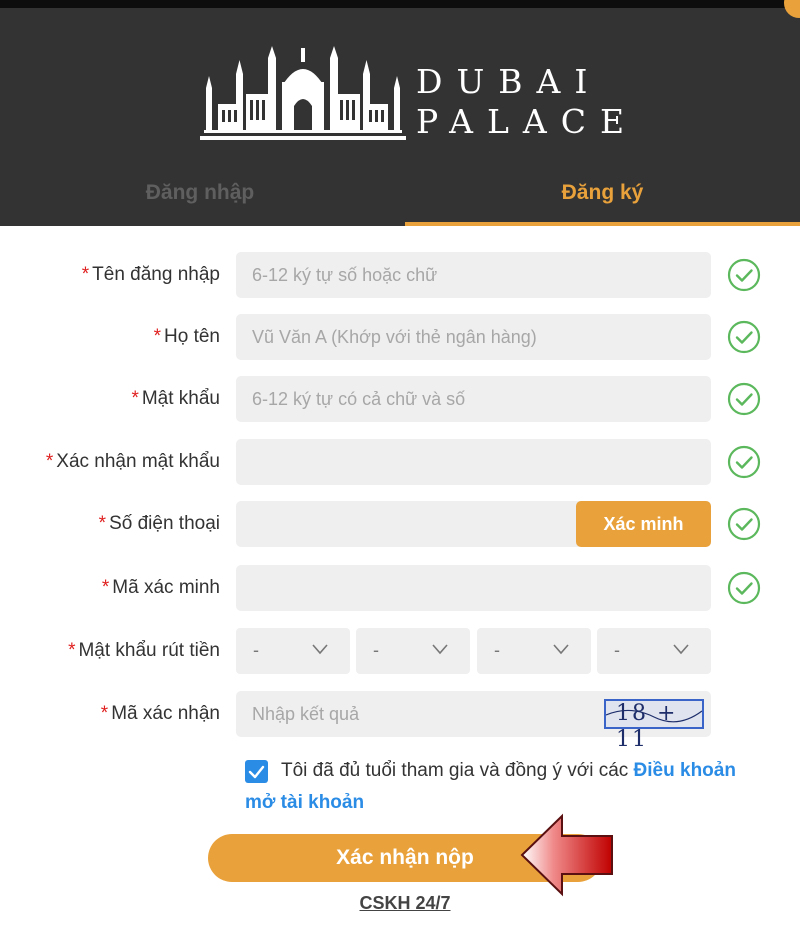 This screenshot has width=800, height=926. I want to click on phone-row: * Số điện thoại Xác minh, so click(400, 524).